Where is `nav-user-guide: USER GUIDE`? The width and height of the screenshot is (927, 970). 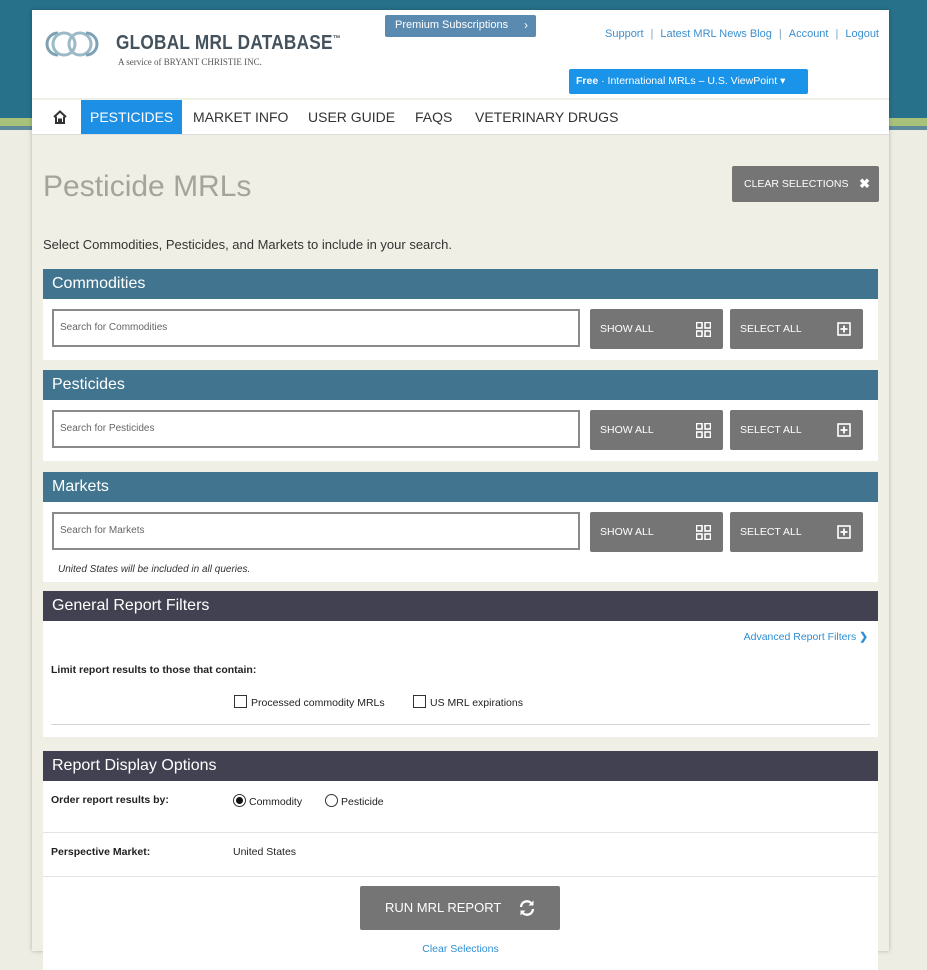 nav-user-guide: USER GUIDE is located at coordinates (351, 117).